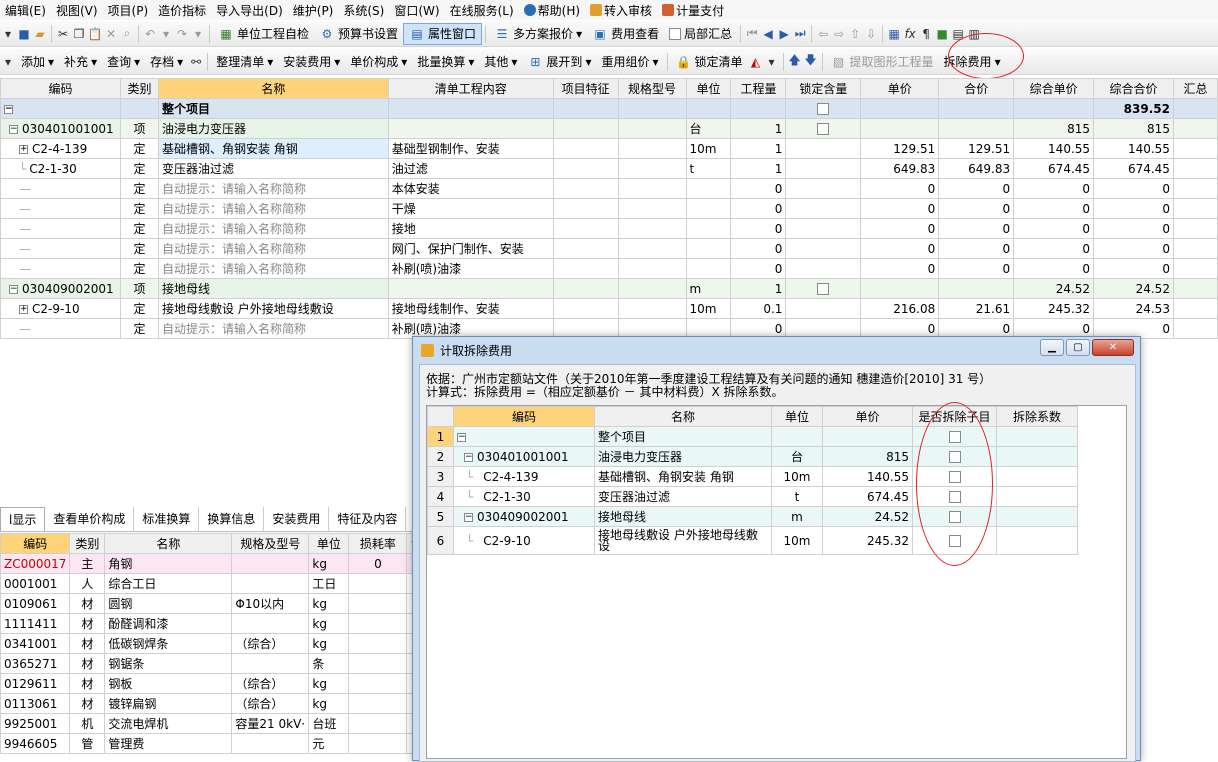  What do you see at coordinates (1054, 248) in the screenshot?
I see `cell-comp_price: 0` at bounding box center [1054, 248].